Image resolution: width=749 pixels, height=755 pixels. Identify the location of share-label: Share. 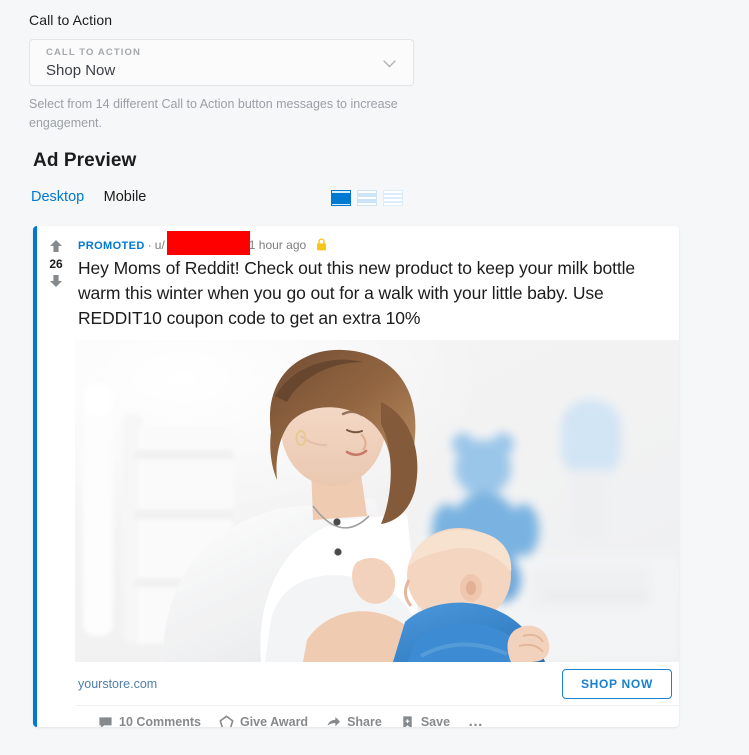
(364, 721).